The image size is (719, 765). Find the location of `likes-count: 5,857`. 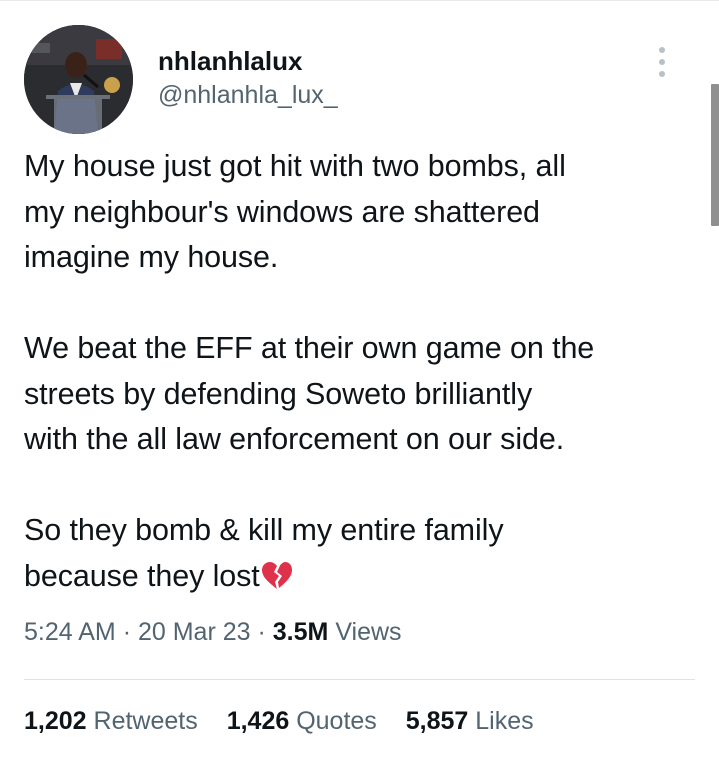

likes-count: 5,857 is located at coordinates (437, 721).